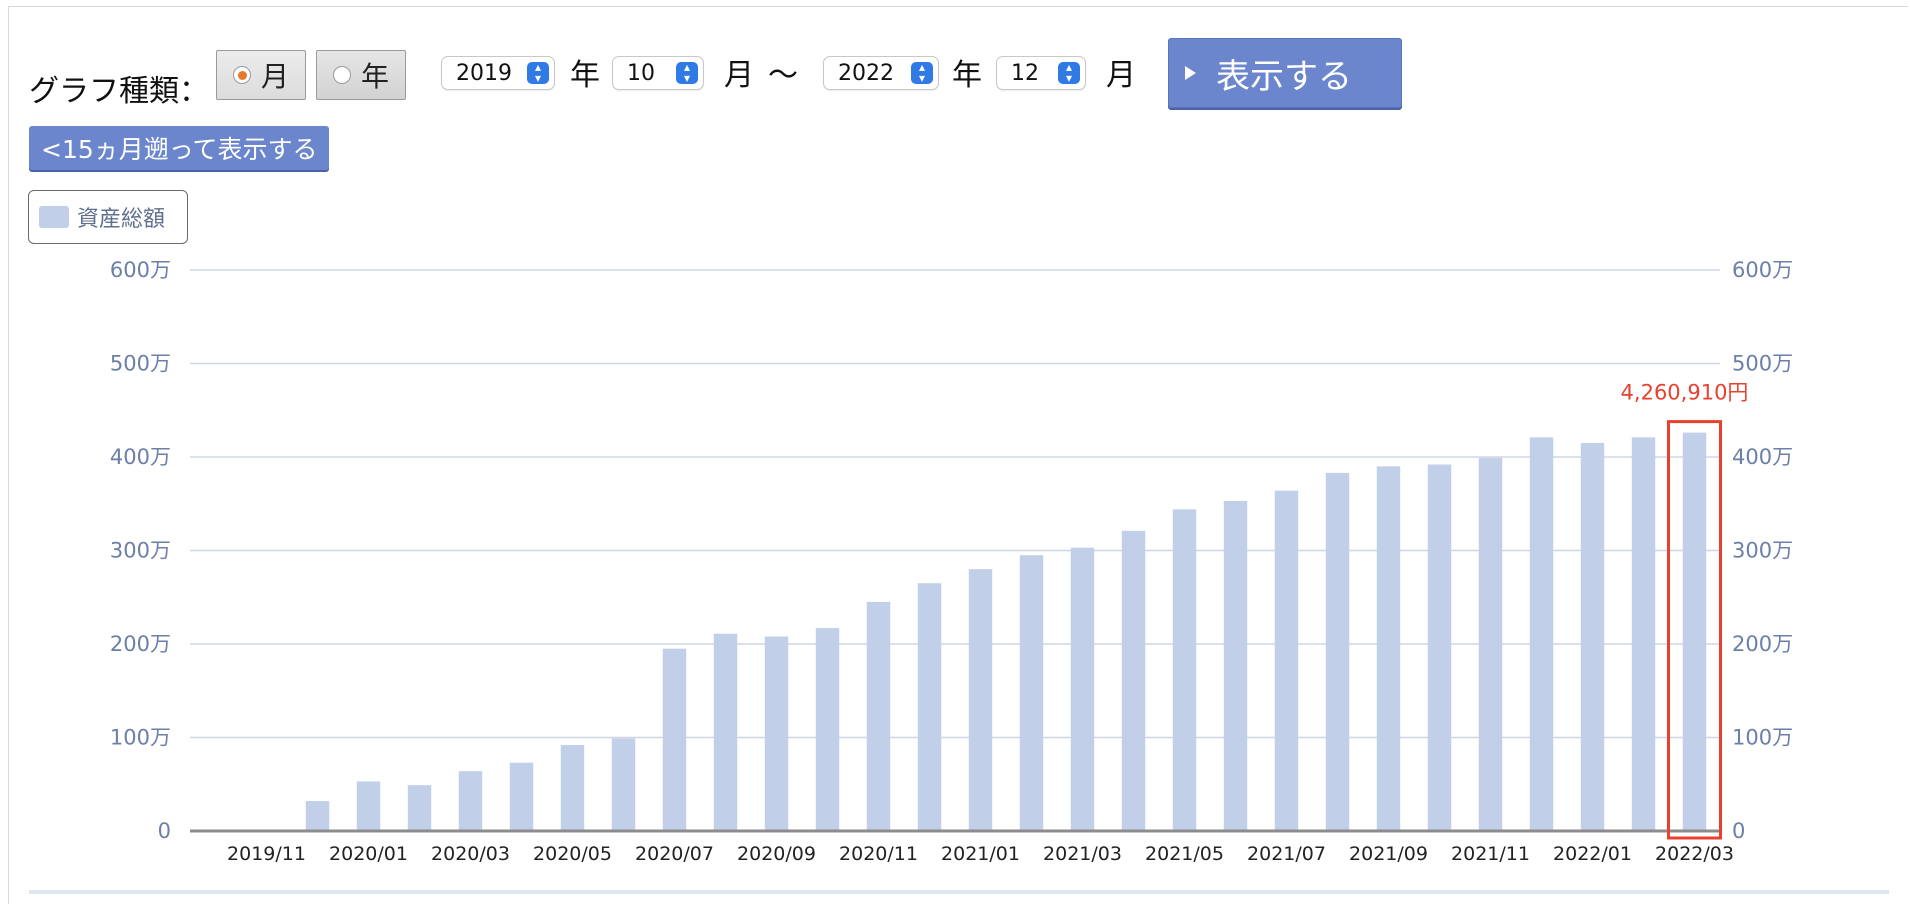  I want to click on bottom-divider, so click(959, 892).